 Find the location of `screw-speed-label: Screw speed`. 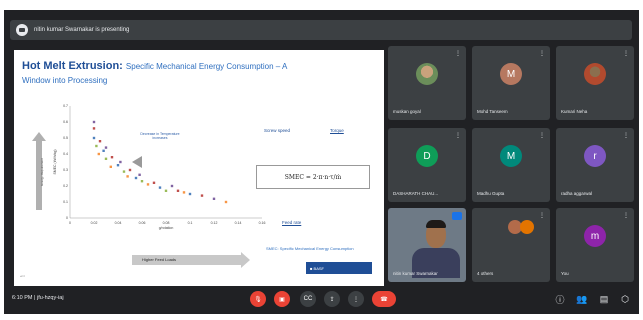

screw-speed-label: Screw speed is located at coordinates (277, 130).